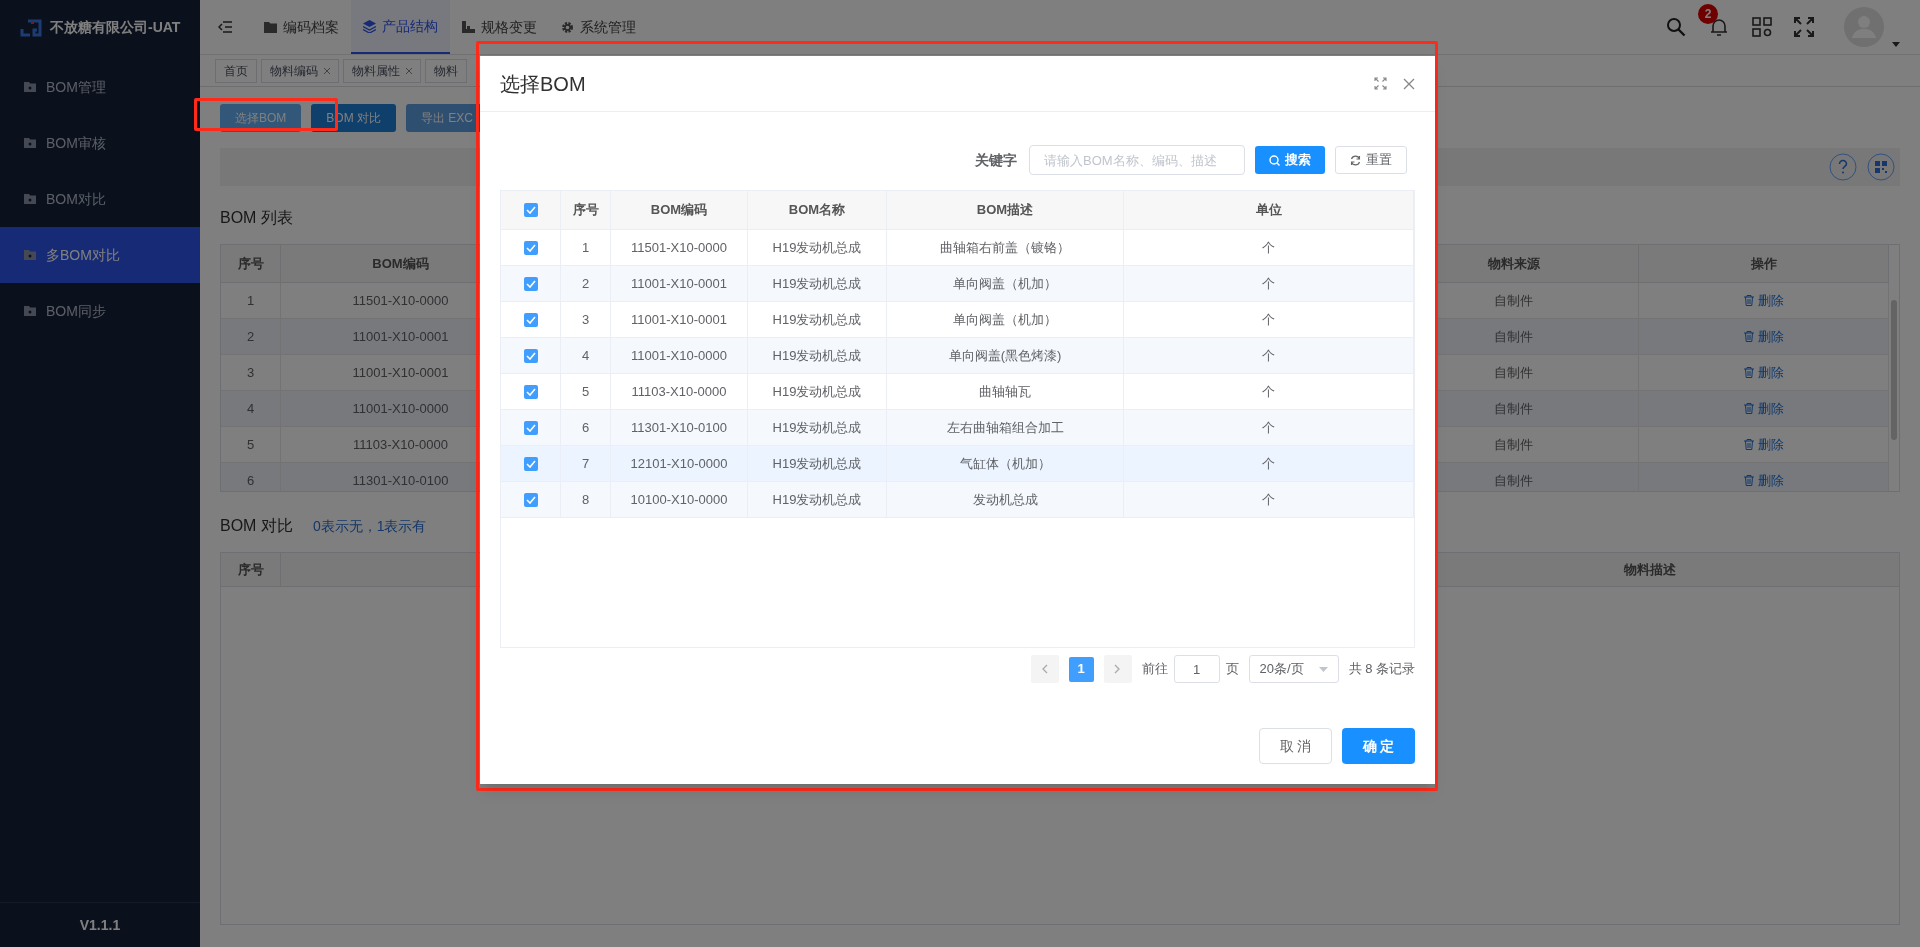 The height and width of the screenshot is (947, 1920). I want to click on page-input: 1, so click(1196, 669).